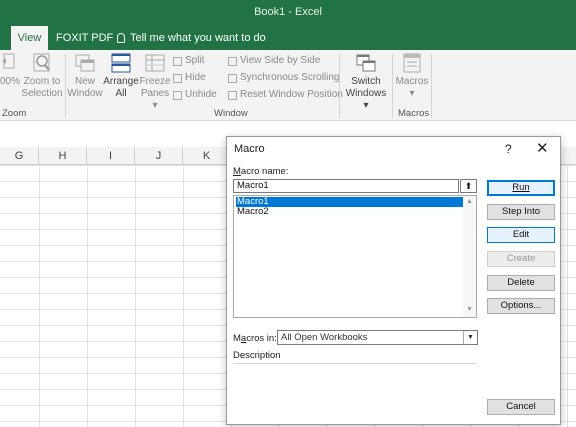 The image size is (576, 427). What do you see at coordinates (414, 113) in the screenshot?
I see `macros-group-label: Macros` at bounding box center [414, 113].